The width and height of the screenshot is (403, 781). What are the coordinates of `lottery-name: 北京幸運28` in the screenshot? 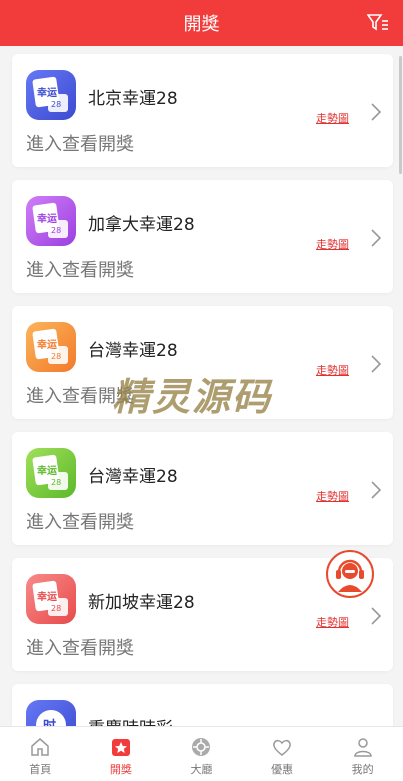 It's located at (133, 99).